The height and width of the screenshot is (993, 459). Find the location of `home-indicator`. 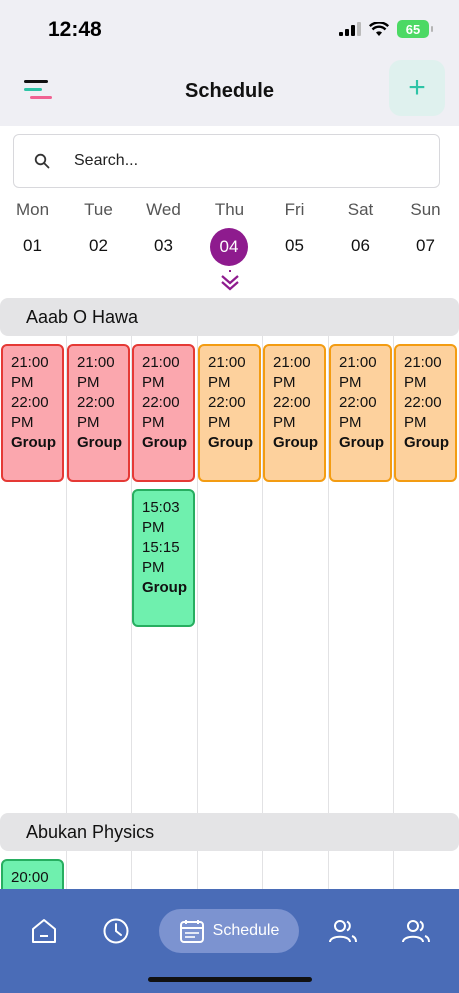

home-indicator is located at coordinates (230, 979).